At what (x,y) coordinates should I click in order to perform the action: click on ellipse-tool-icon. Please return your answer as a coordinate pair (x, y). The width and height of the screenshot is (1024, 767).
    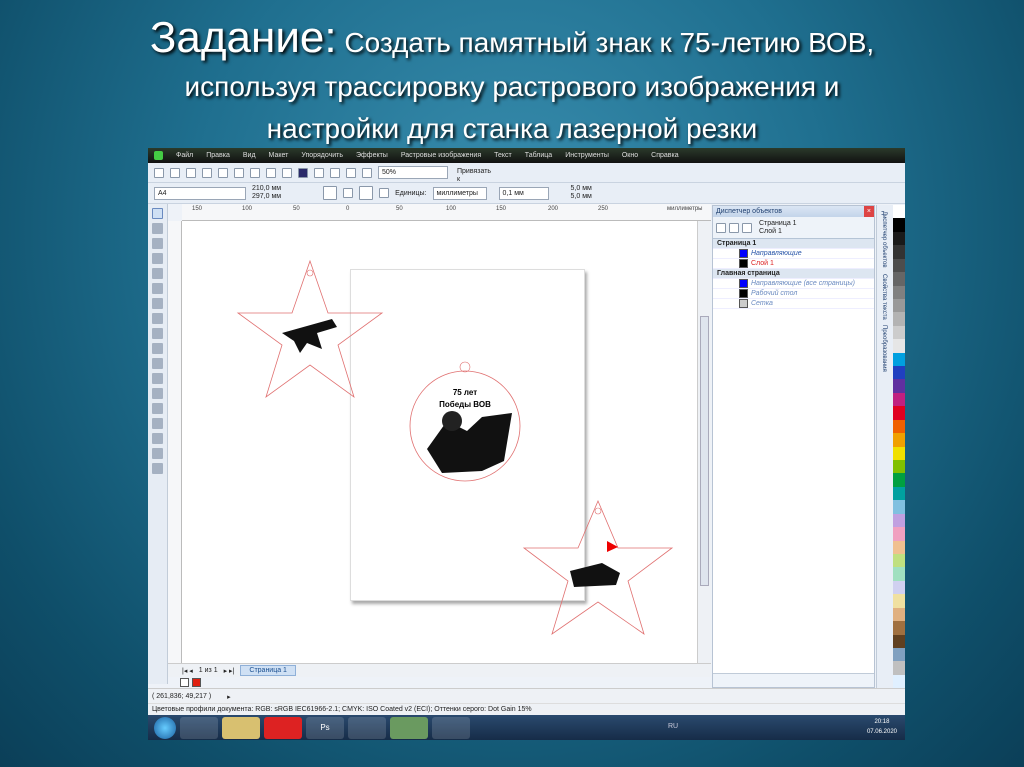
    Looking at the image, I should click on (157, 318).